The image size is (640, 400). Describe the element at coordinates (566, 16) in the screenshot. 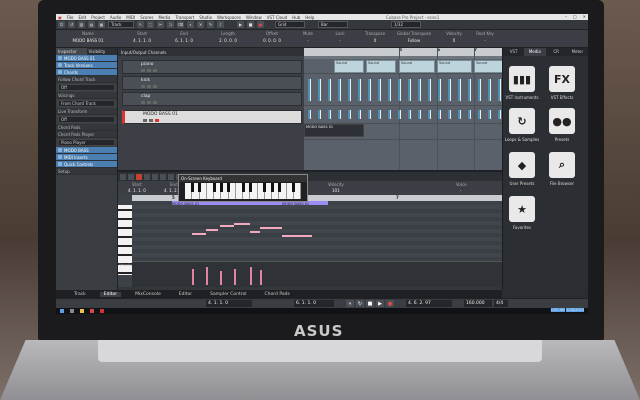

I see `minimize-icon: –` at that location.